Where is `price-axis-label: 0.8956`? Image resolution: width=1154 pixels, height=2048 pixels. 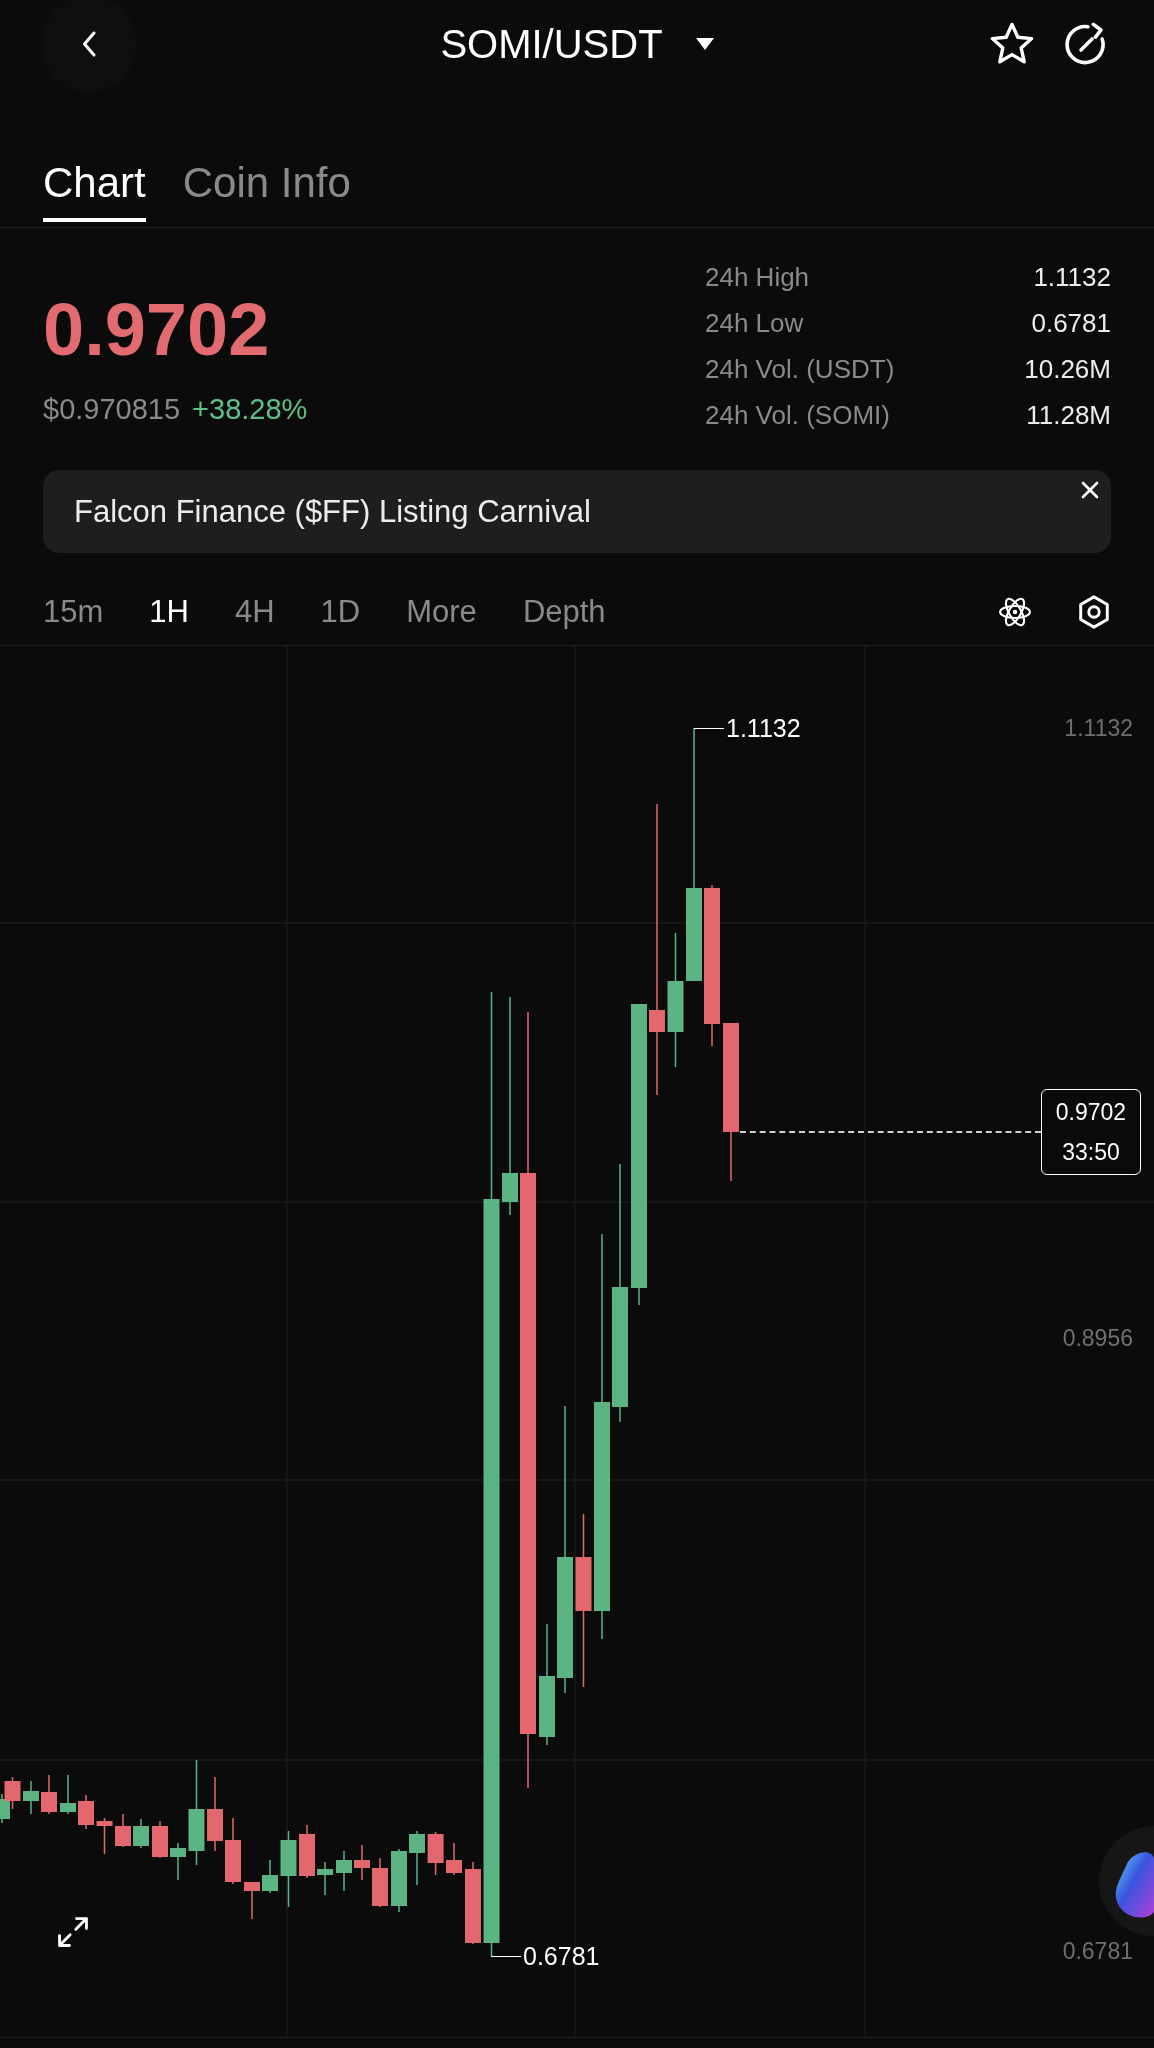
price-axis-label: 0.8956 is located at coordinates (1097, 1338).